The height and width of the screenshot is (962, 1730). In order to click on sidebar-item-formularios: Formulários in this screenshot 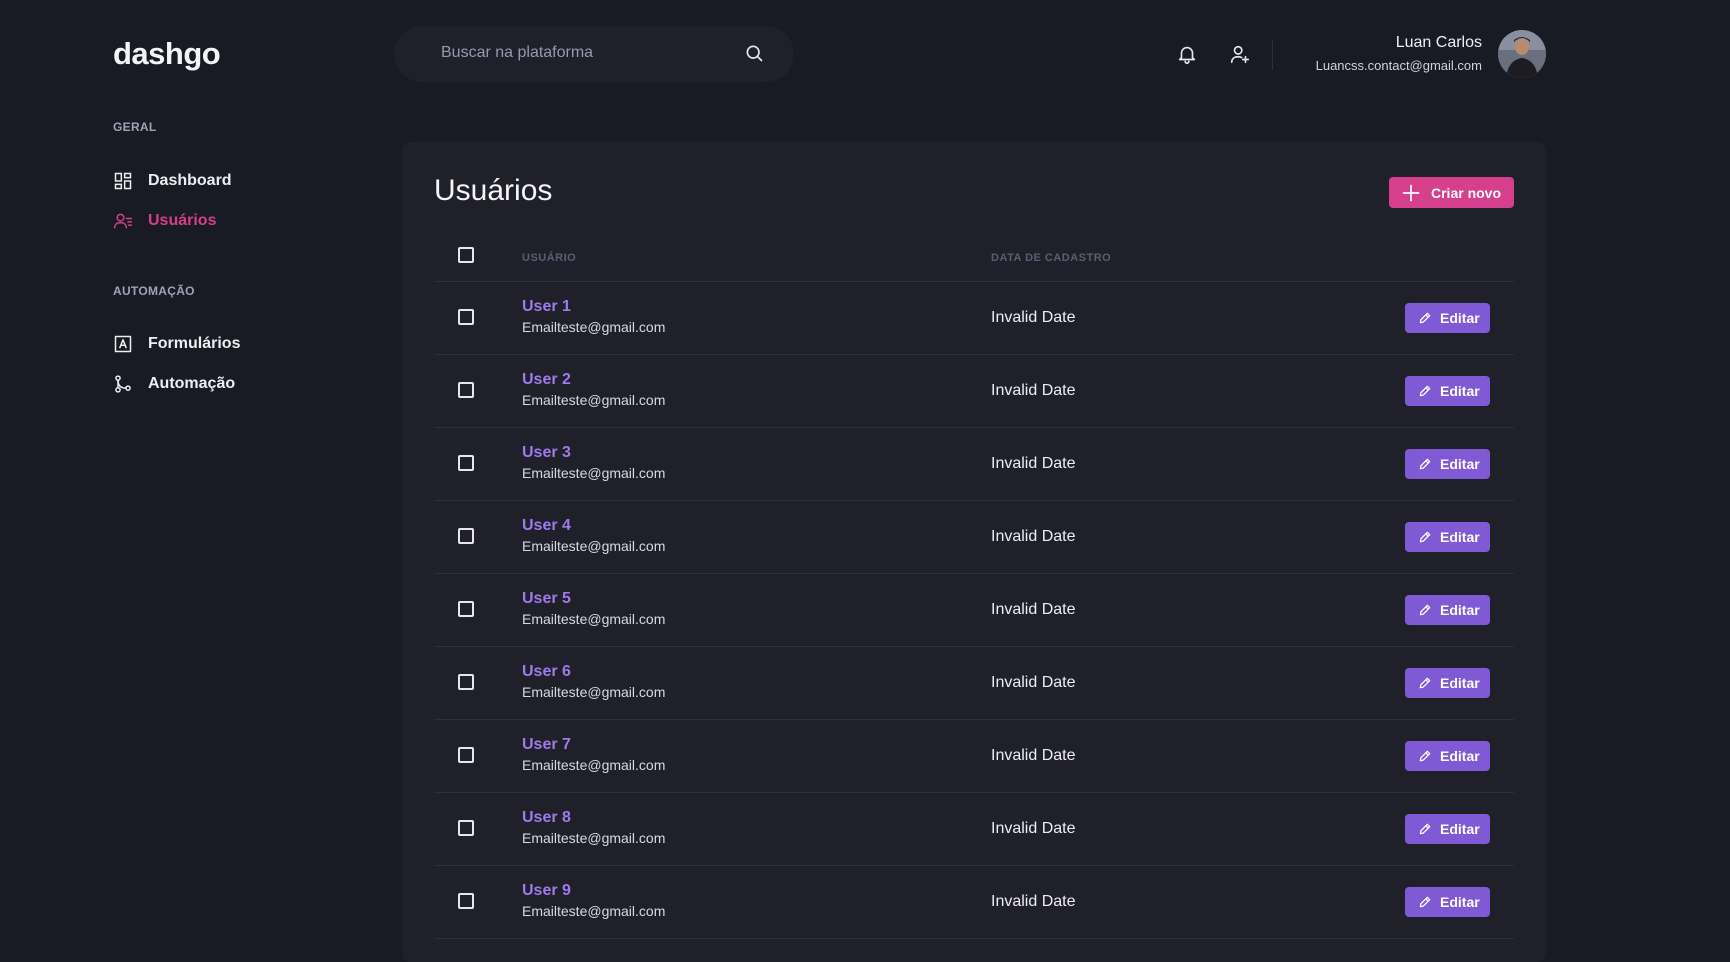, I will do `click(176, 344)`.